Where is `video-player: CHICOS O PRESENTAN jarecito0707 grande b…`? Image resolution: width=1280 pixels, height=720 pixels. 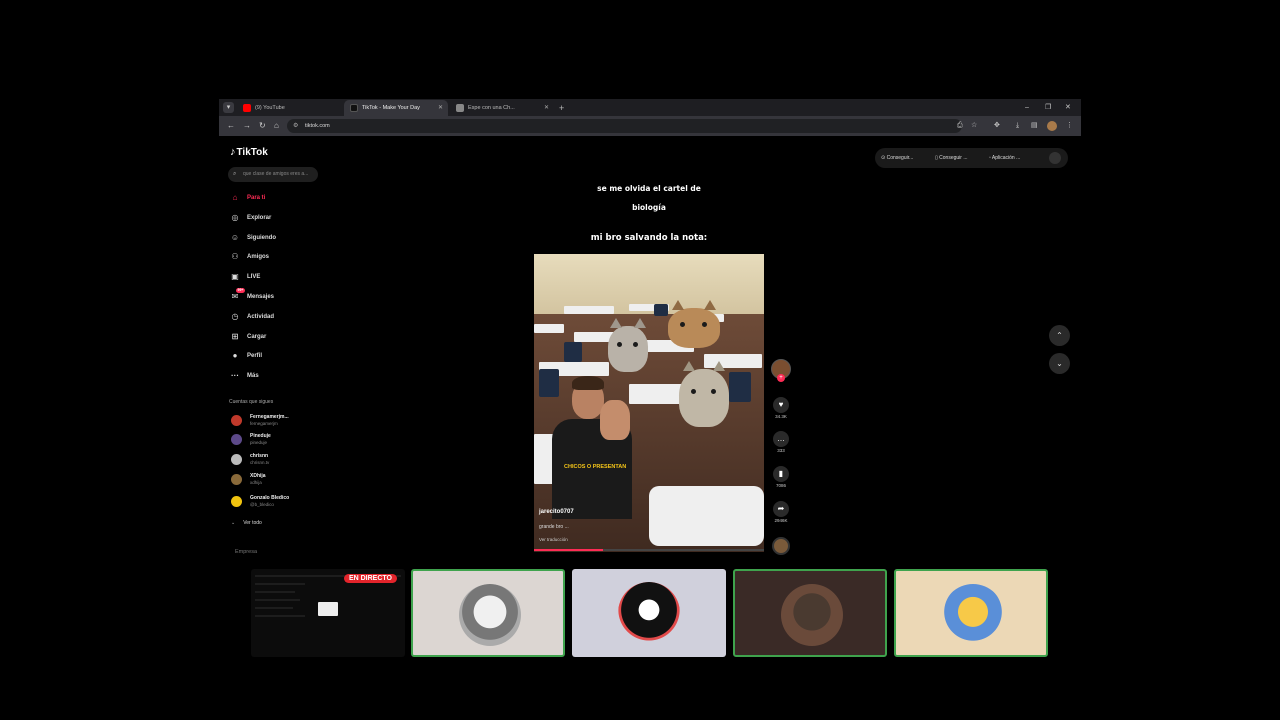
video-player: CHICOS O PRESENTAN jarecito0707 grande b… is located at coordinates (649, 403).